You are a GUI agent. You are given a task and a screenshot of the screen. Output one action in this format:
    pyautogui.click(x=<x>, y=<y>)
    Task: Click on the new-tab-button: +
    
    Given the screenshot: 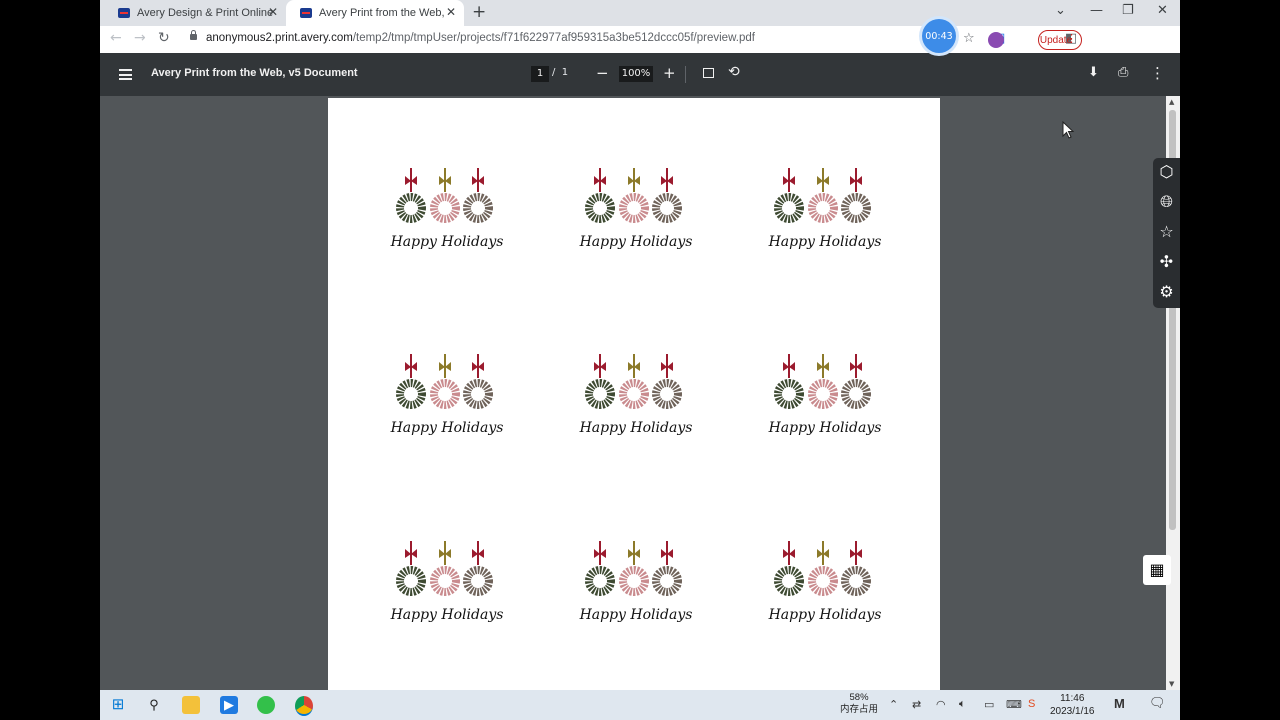 What is the action you would take?
    pyautogui.click(x=479, y=12)
    